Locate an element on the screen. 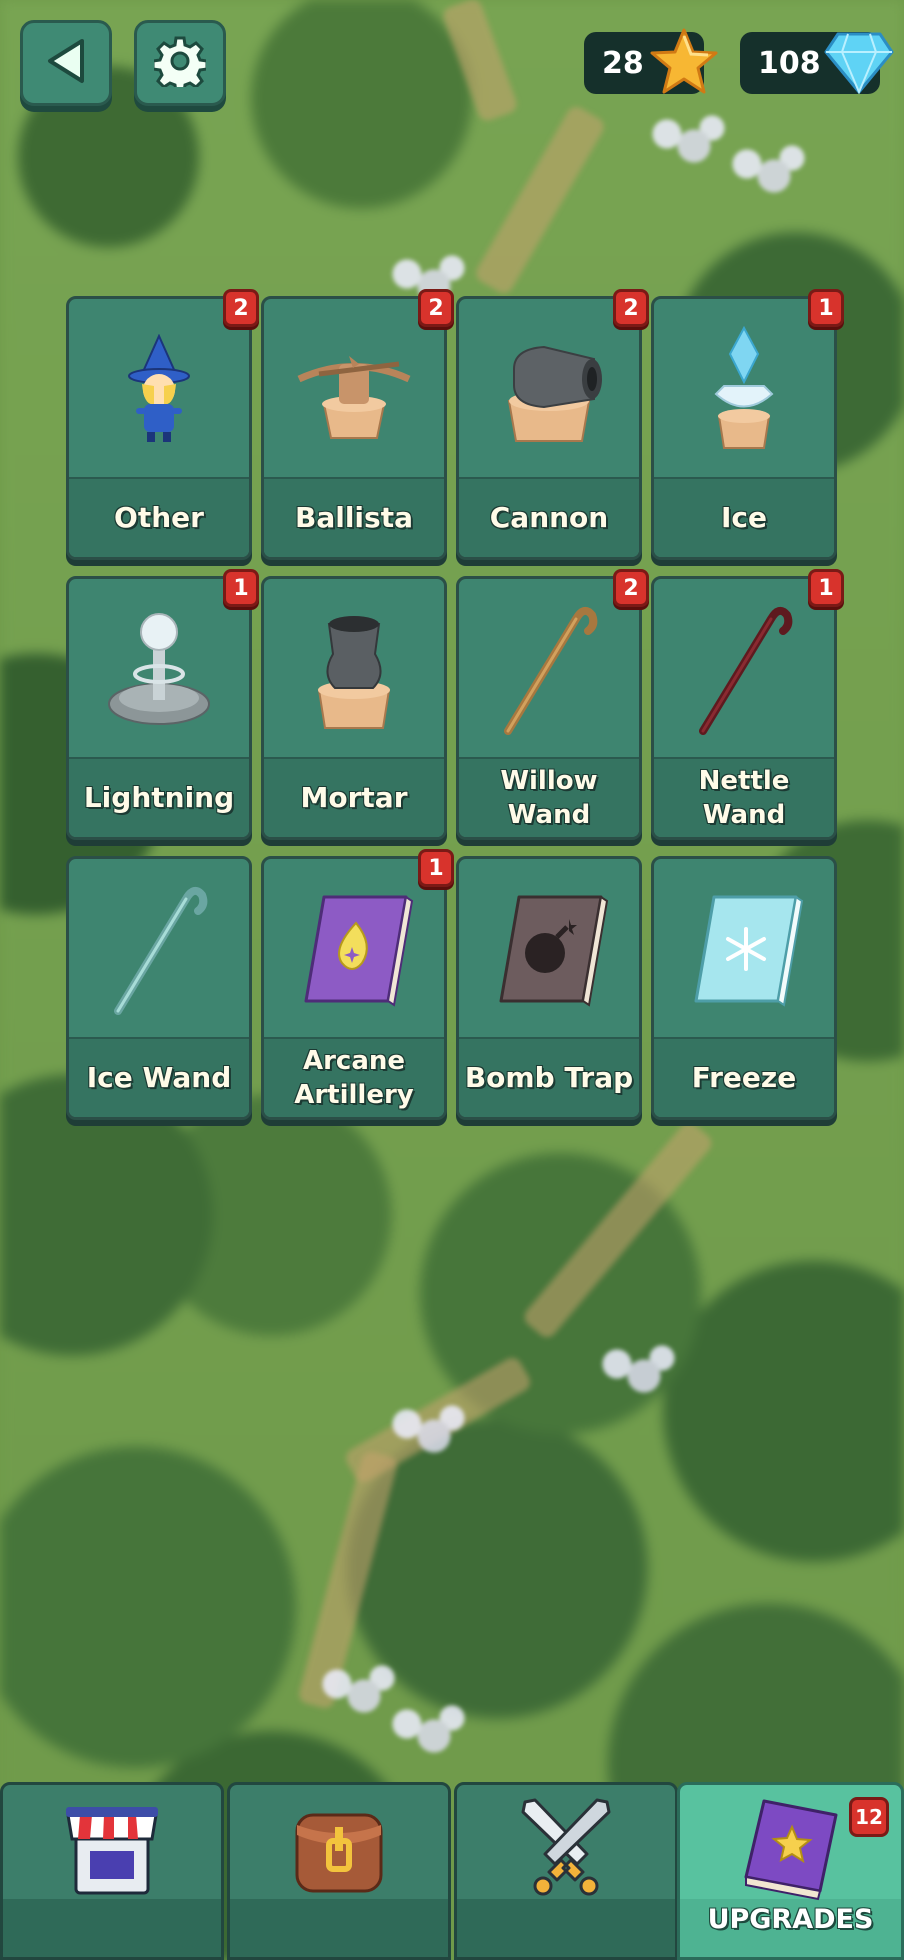  card-willow-wand: Willow Wand 2 is located at coordinates (552, 704).